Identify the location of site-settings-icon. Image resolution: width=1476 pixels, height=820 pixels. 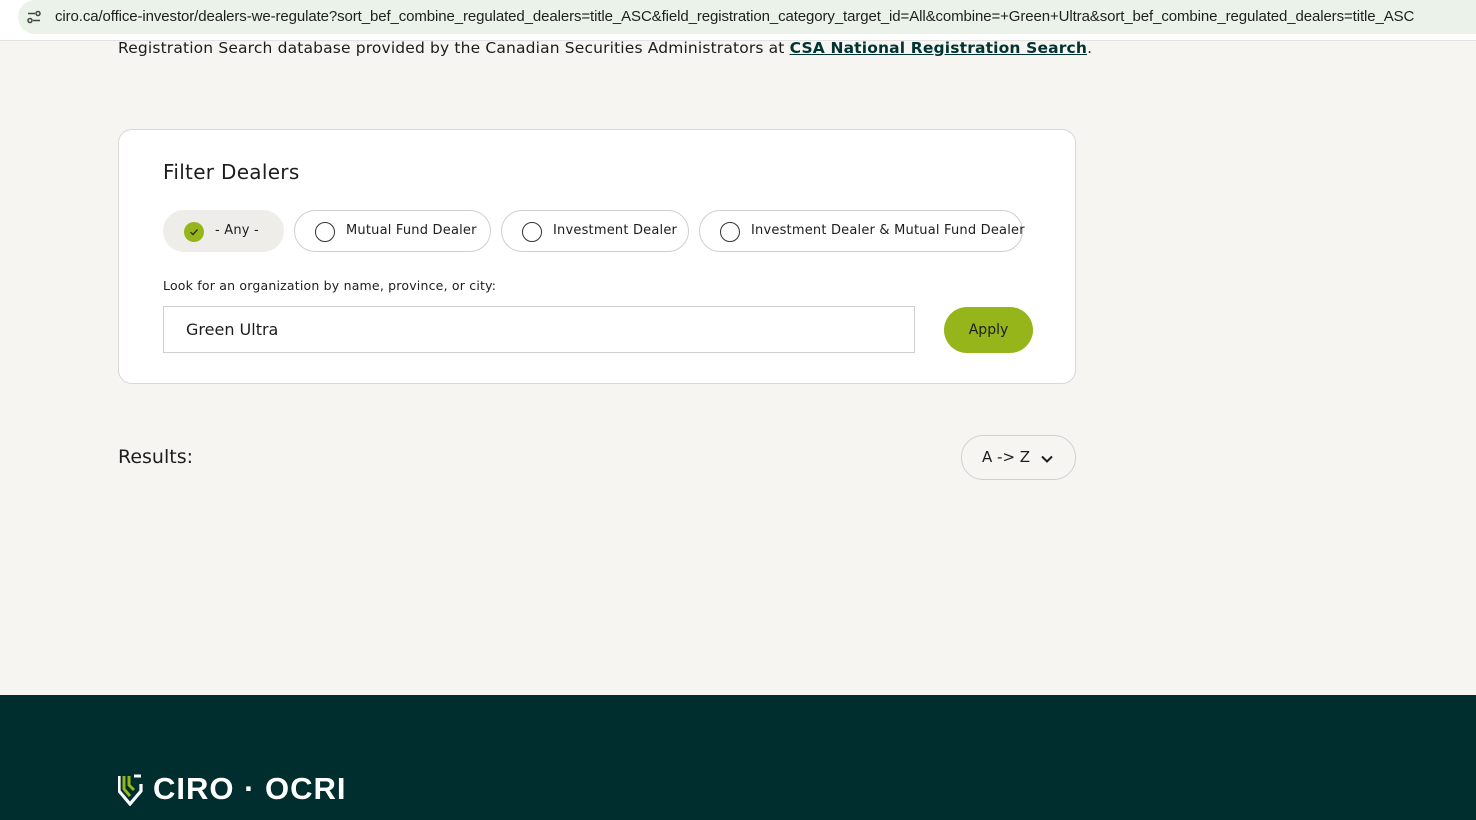
(34, 17).